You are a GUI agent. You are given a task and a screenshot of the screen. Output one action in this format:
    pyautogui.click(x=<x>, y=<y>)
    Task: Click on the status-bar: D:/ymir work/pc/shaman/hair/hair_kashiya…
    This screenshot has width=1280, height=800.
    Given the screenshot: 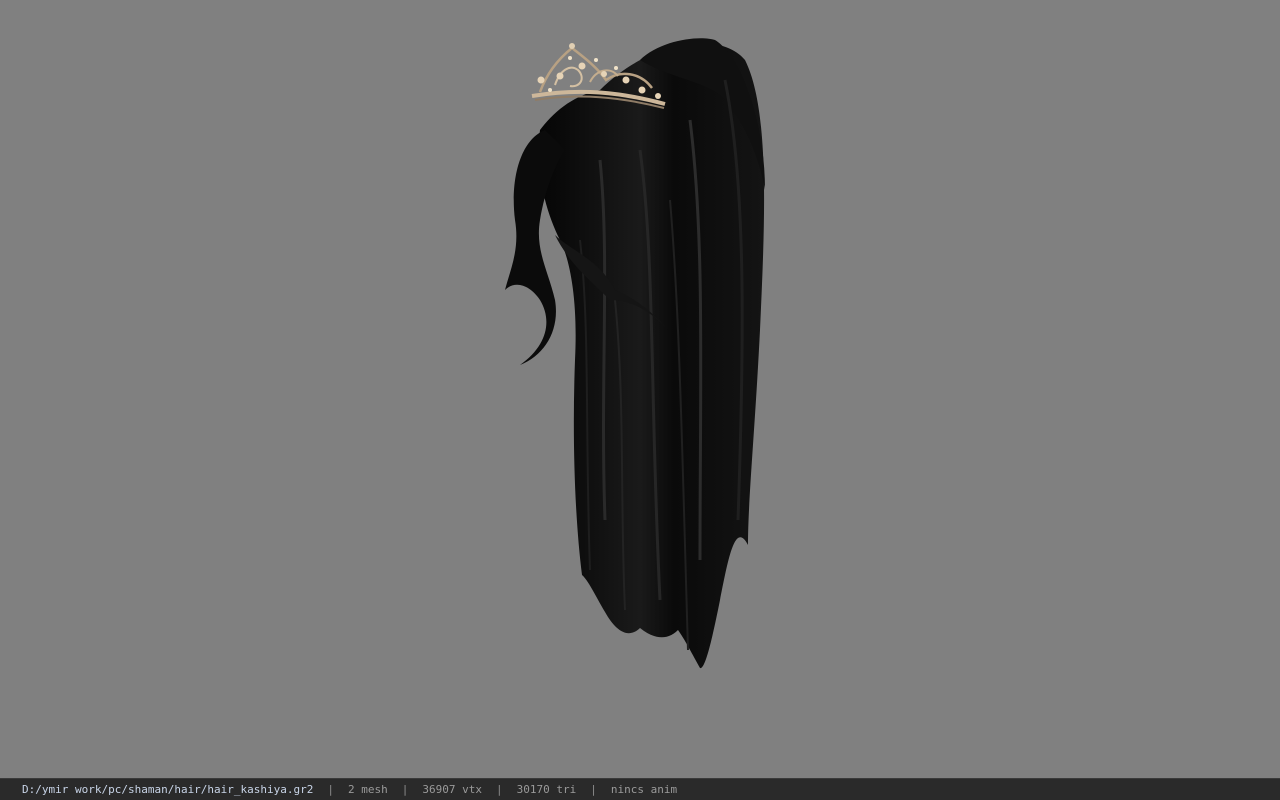 What is the action you would take?
    pyautogui.click(x=640, y=789)
    